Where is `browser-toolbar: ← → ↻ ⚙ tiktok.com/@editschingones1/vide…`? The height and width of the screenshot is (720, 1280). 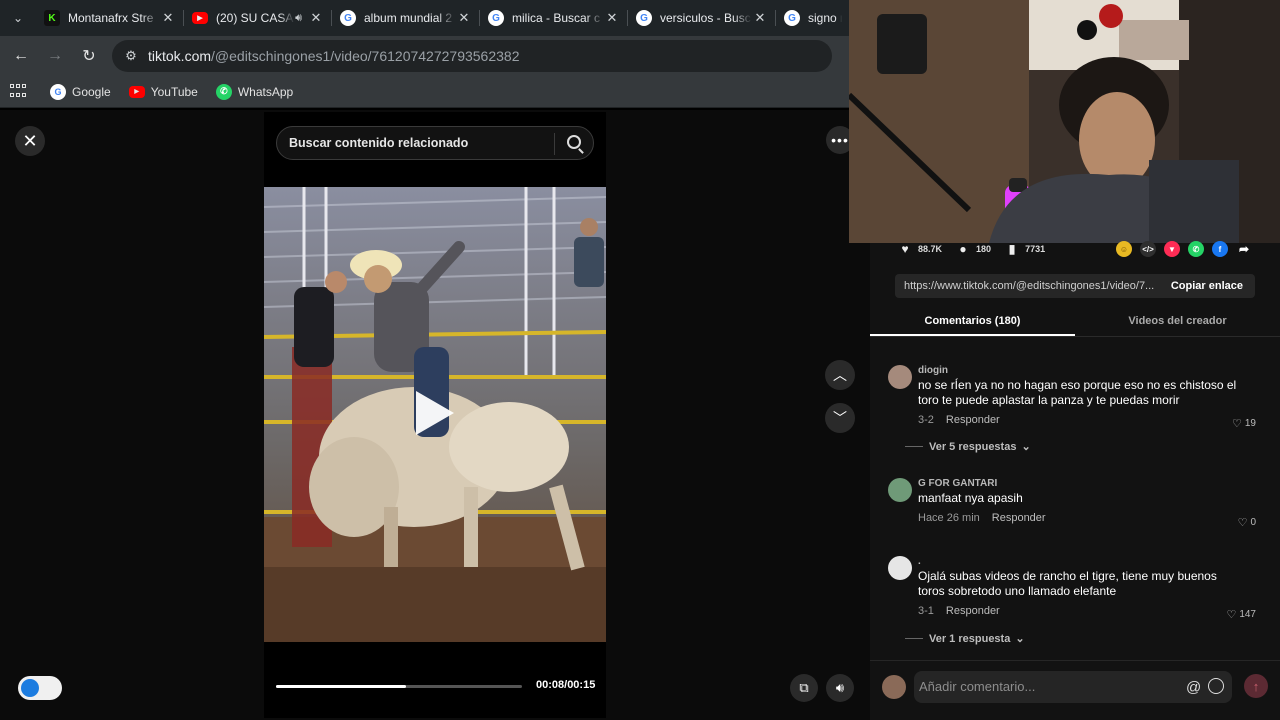
browser-toolbar: ← → ↻ ⚙ tiktok.com/@editschingones1/vide… is located at coordinates (425, 56).